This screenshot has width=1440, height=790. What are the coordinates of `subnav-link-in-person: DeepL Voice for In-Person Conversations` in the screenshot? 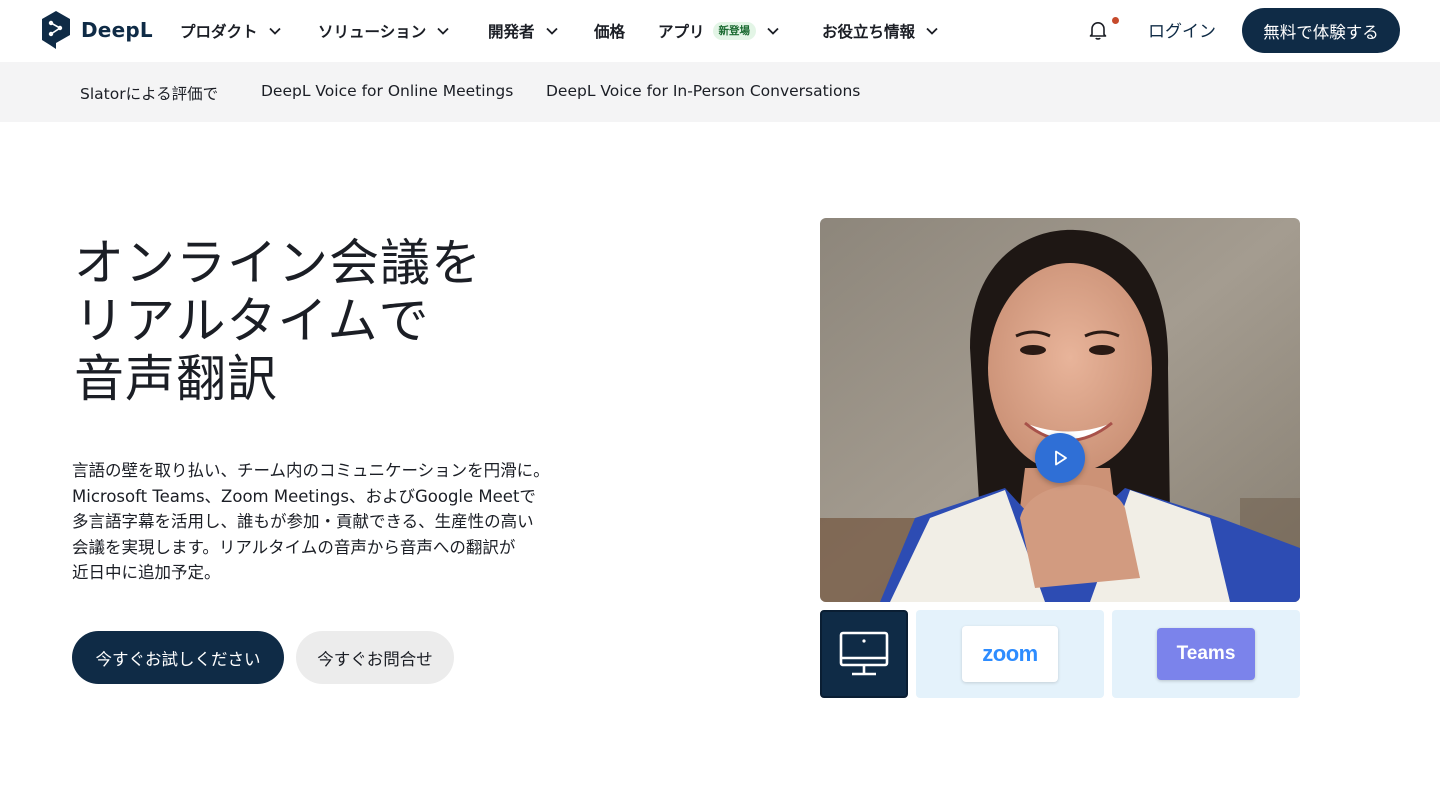 It's located at (703, 91).